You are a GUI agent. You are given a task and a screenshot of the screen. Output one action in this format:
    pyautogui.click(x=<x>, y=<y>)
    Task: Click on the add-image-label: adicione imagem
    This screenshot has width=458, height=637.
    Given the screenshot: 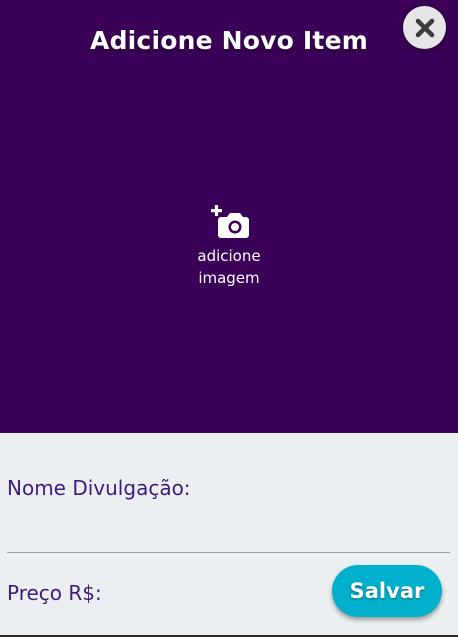 What is the action you would take?
    pyautogui.click(x=229, y=267)
    